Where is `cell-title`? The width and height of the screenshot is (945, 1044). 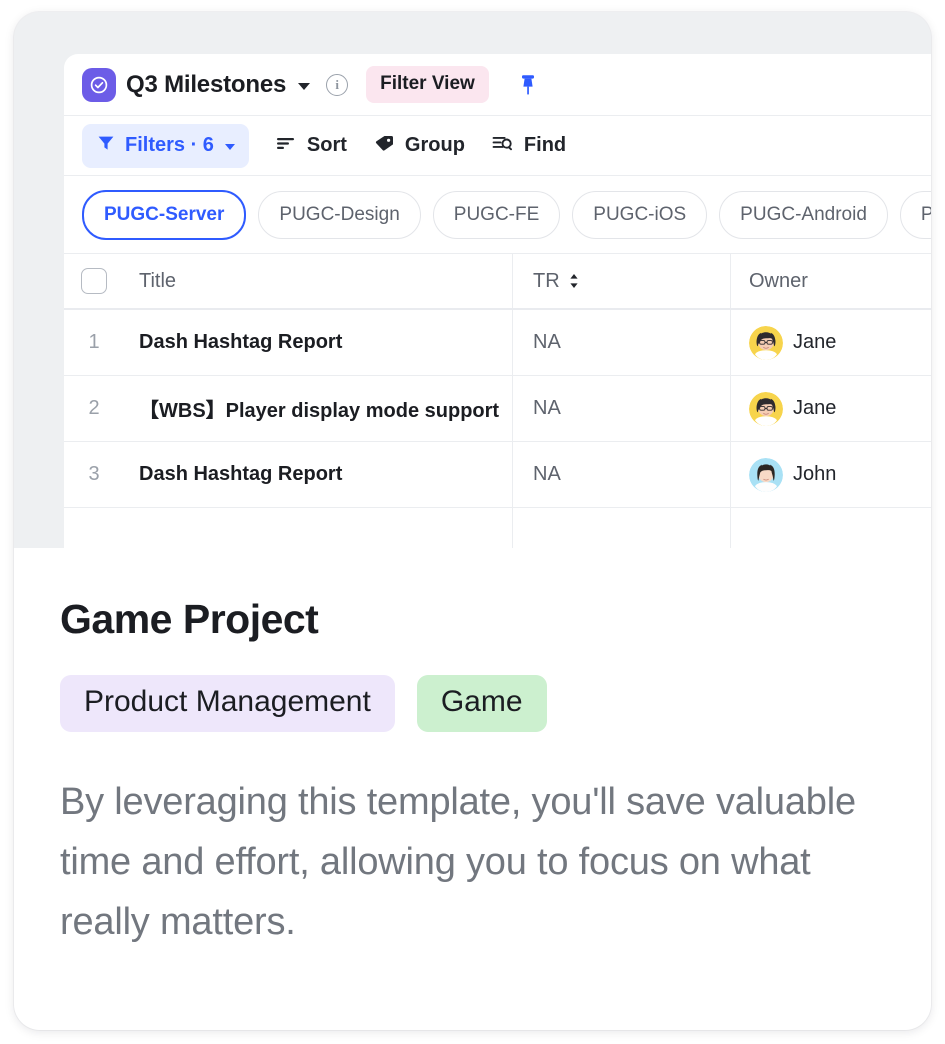
cell-title is located at coordinates (318, 528).